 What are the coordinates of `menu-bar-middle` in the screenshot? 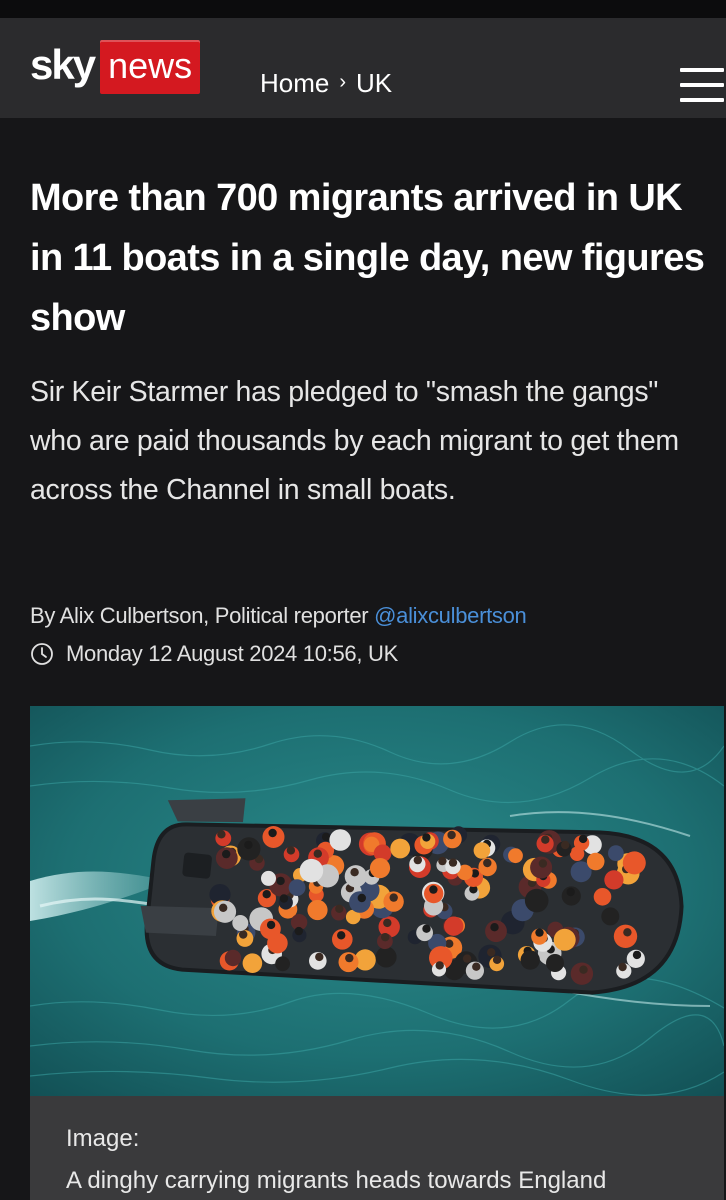 It's located at (702, 85).